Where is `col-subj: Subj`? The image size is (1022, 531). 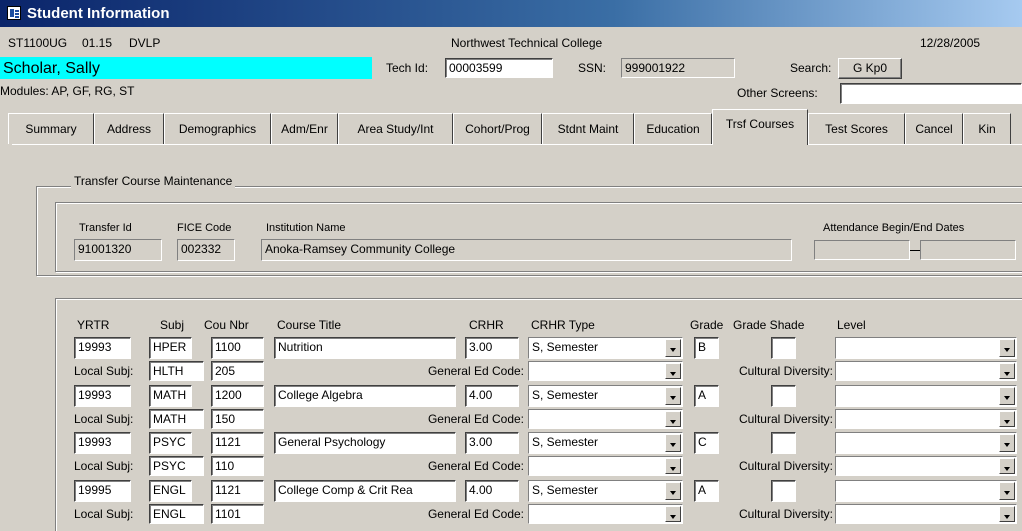
col-subj: Subj is located at coordinates (172, 325).